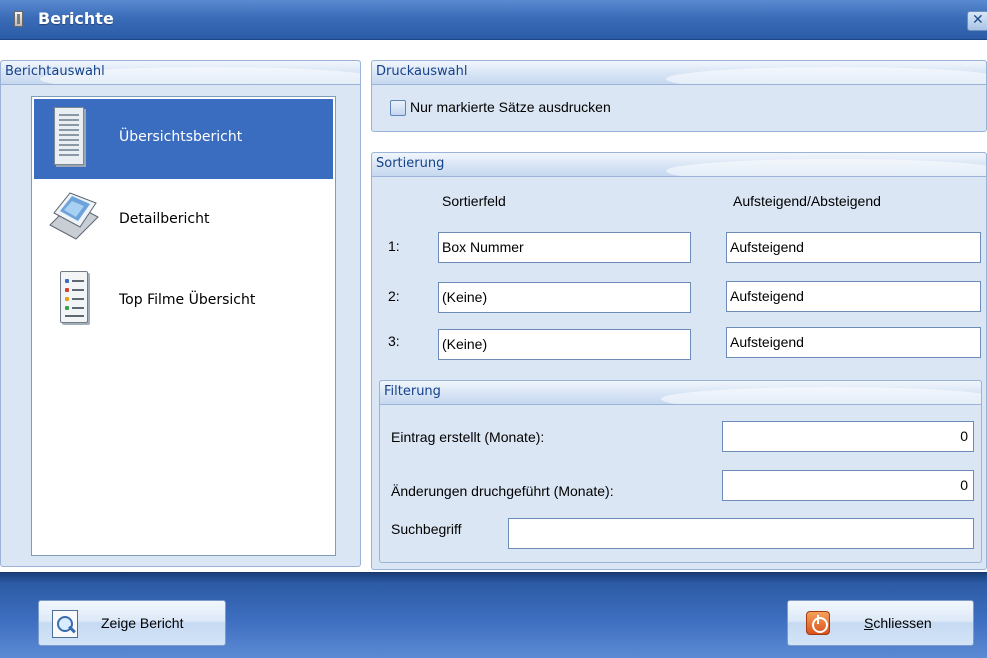 This screenshot has height=658, width=987. I want to click on footer-bar: Zeige Bericht Schliessen, so click(493, 615).